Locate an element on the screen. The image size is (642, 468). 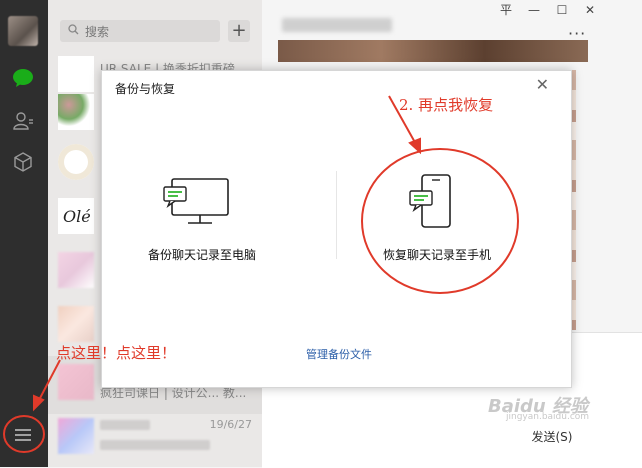
watermark-url: jingyan.baidu.com is located at coordinates (548, 417).